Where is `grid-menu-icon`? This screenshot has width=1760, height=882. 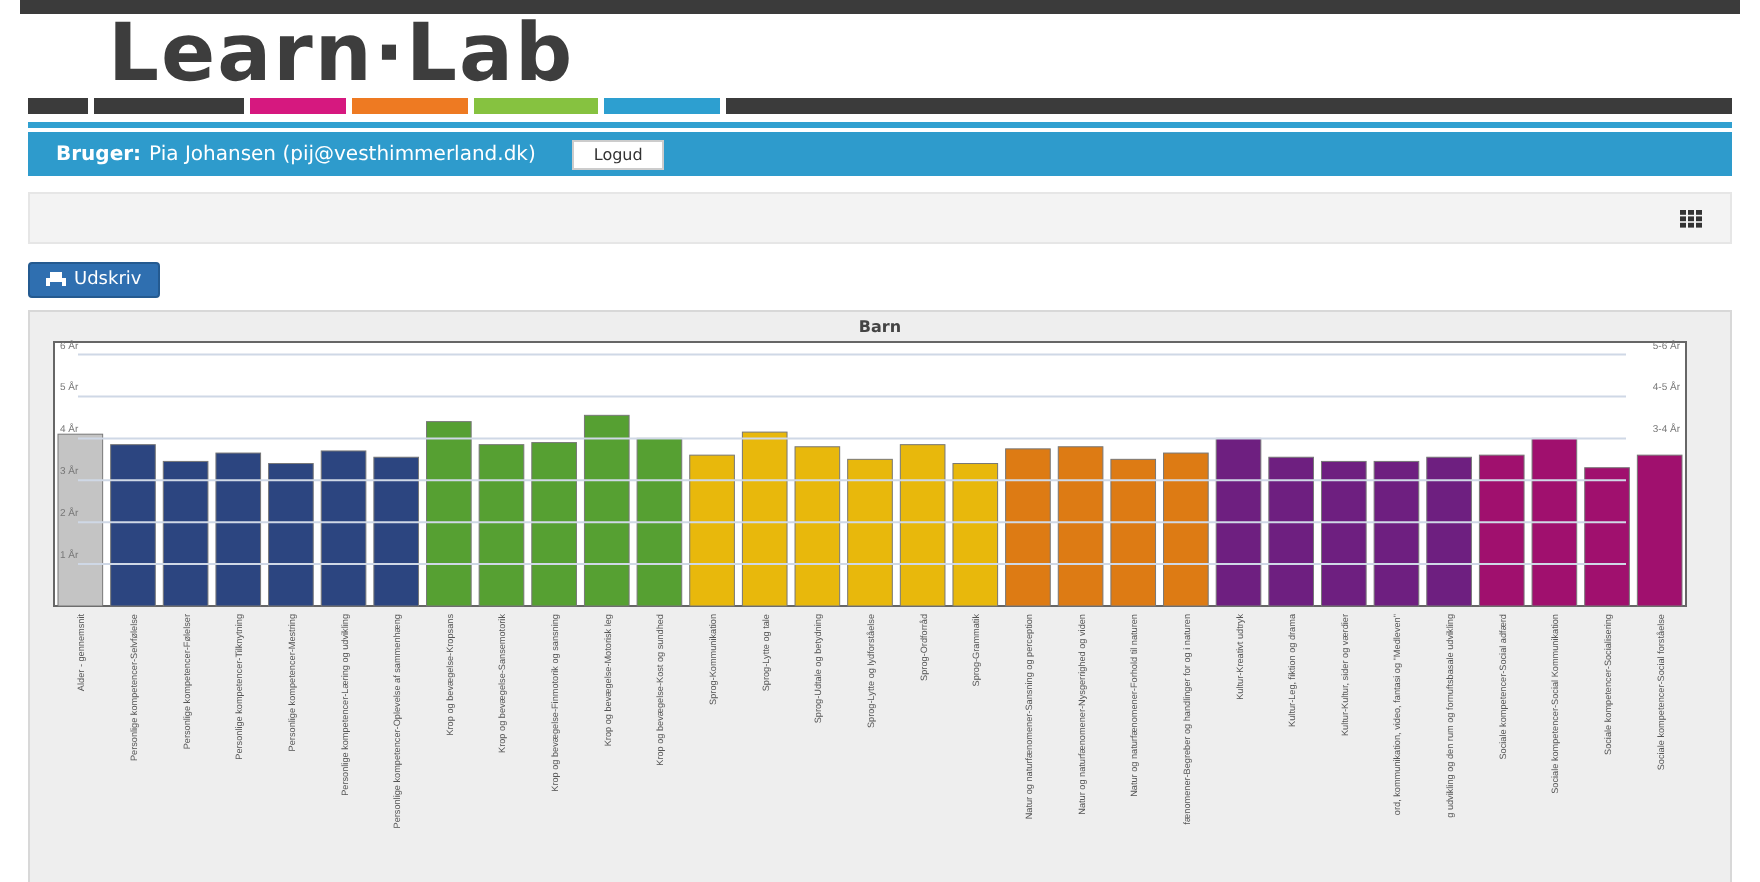
grid-menu-icon is located at coordinates (1691, 218).